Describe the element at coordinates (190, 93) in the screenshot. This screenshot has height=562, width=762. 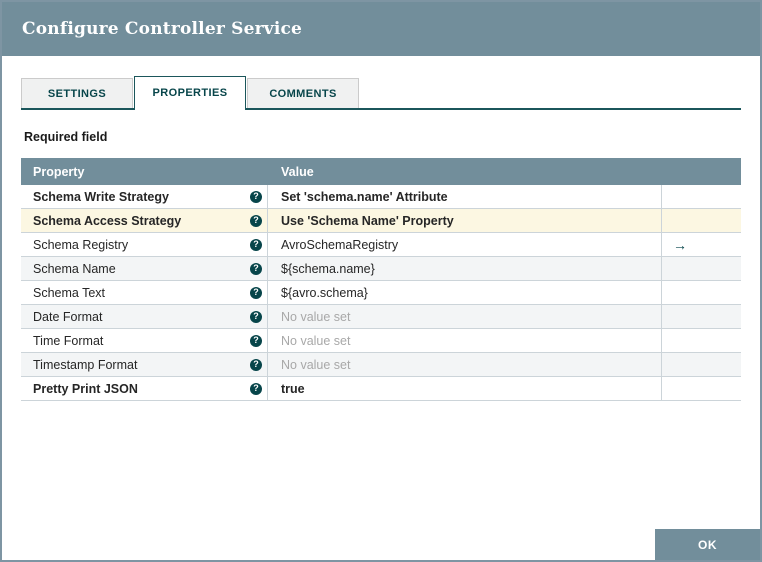
I see `tab-properties: PROPERTIES` at that location.